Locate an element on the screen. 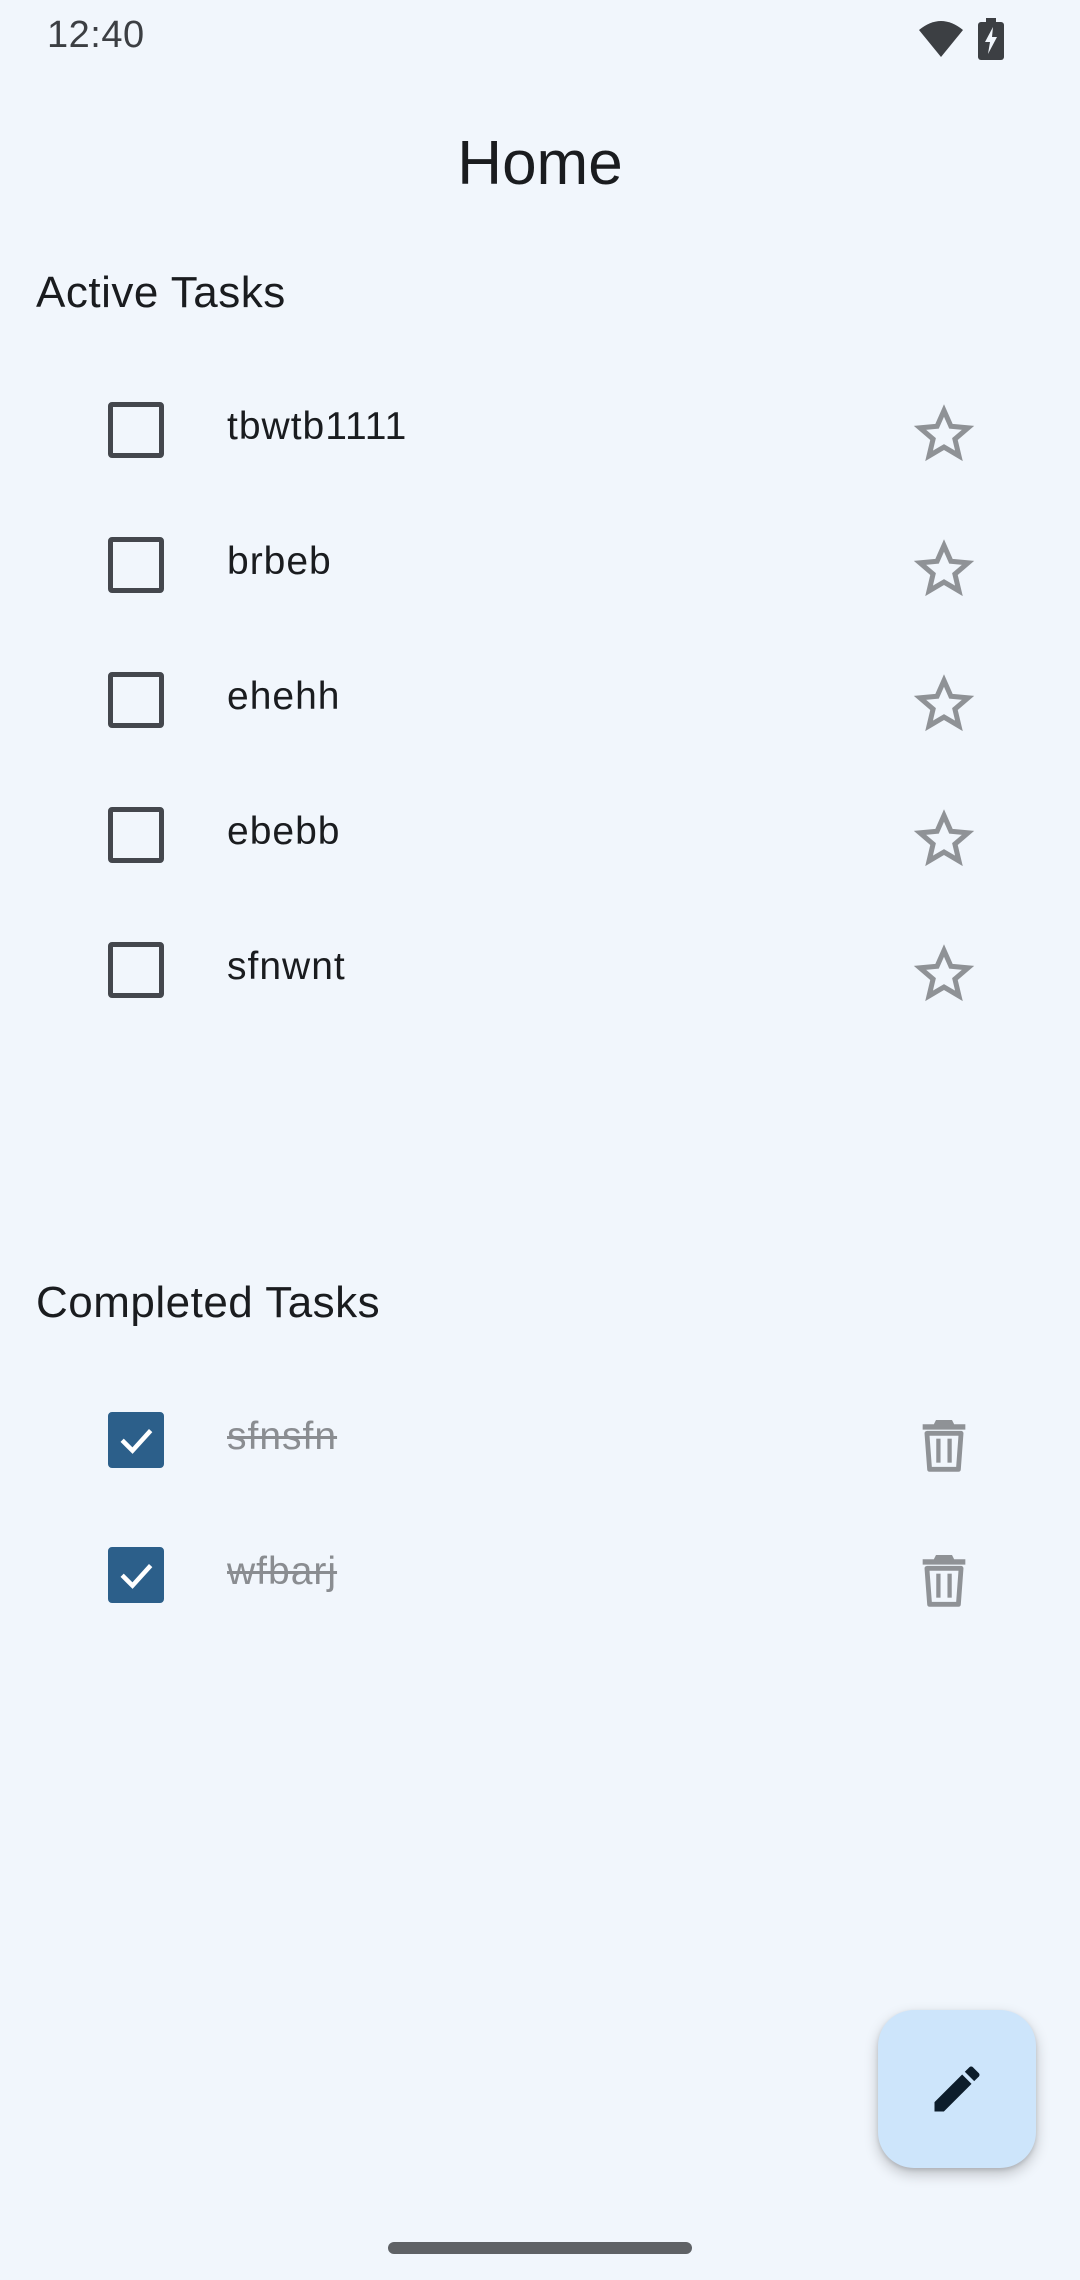 The height and width of the screenshot is (2280, 1080). home-gesture-bar is located at coordinates (540, 2248).